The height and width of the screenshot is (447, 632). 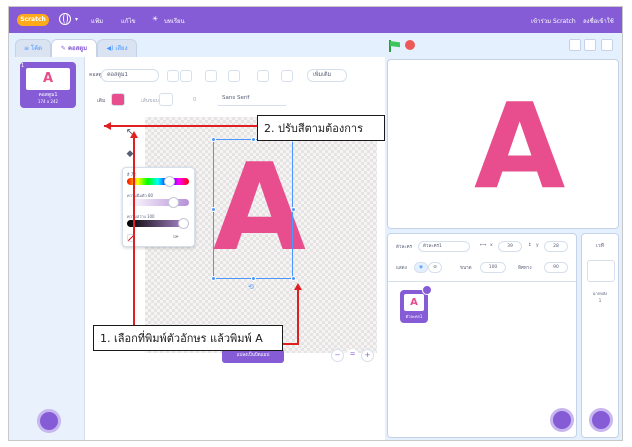 What do you see at coordinates (64, 48) in the screenshot?
I see `brush-icon: ✎` at bounding box center [64, 48].